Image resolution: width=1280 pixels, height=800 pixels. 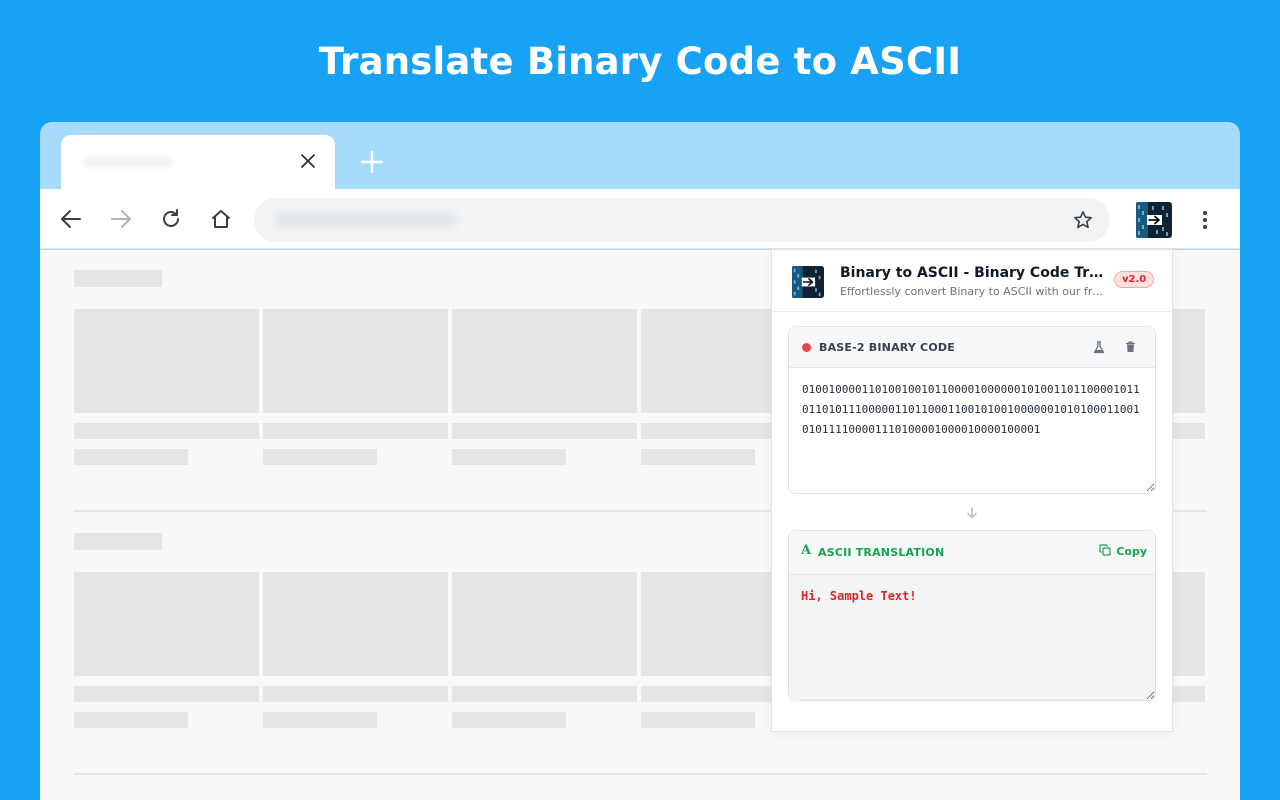 What do you see at coordinates (1099, 347) in the screenshot?
I see `flask-icon` at bounding box center [1099, 347].